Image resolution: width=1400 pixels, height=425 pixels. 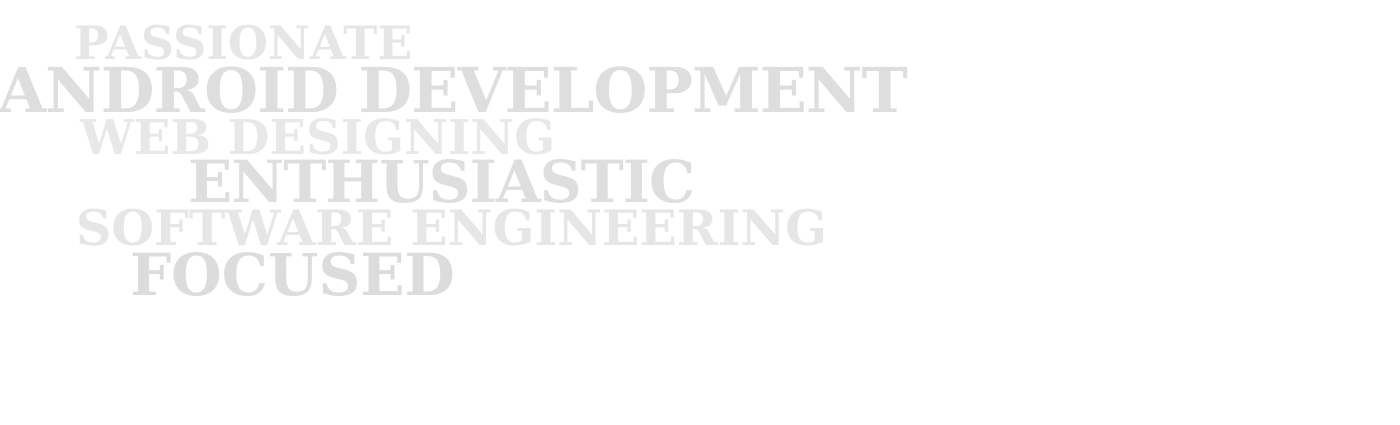 What do you see at coordinates (292, 275) in the screenshot?
I see `word-focused: FOCUSED` at bounding box center [292, 275].